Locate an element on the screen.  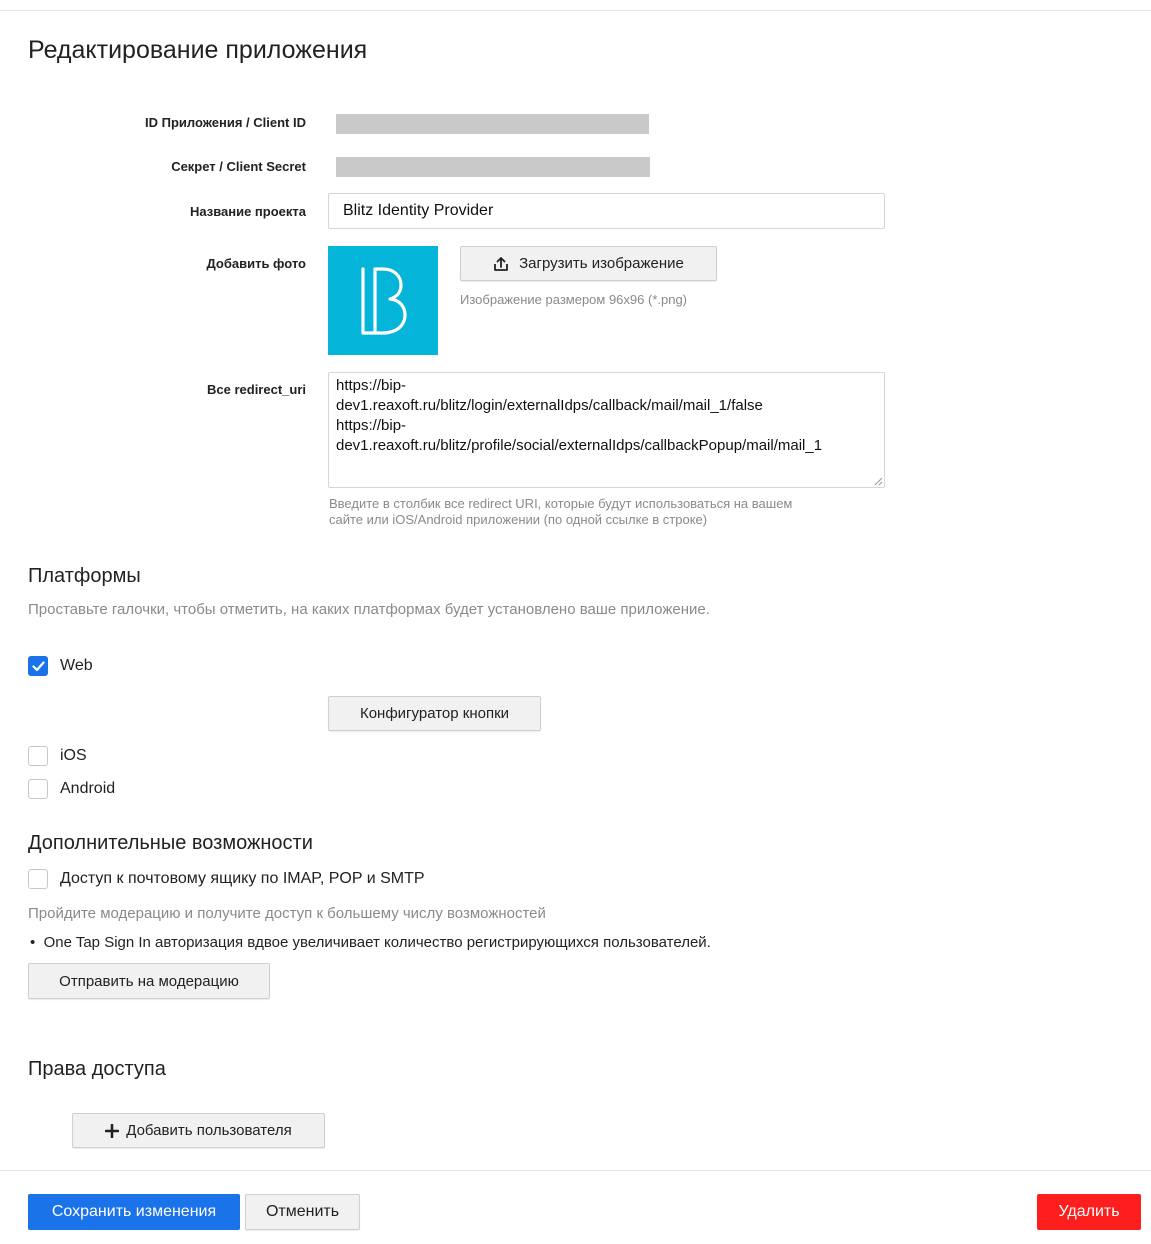
cancel-button: Отменить is located at coordinates (302, 1212).